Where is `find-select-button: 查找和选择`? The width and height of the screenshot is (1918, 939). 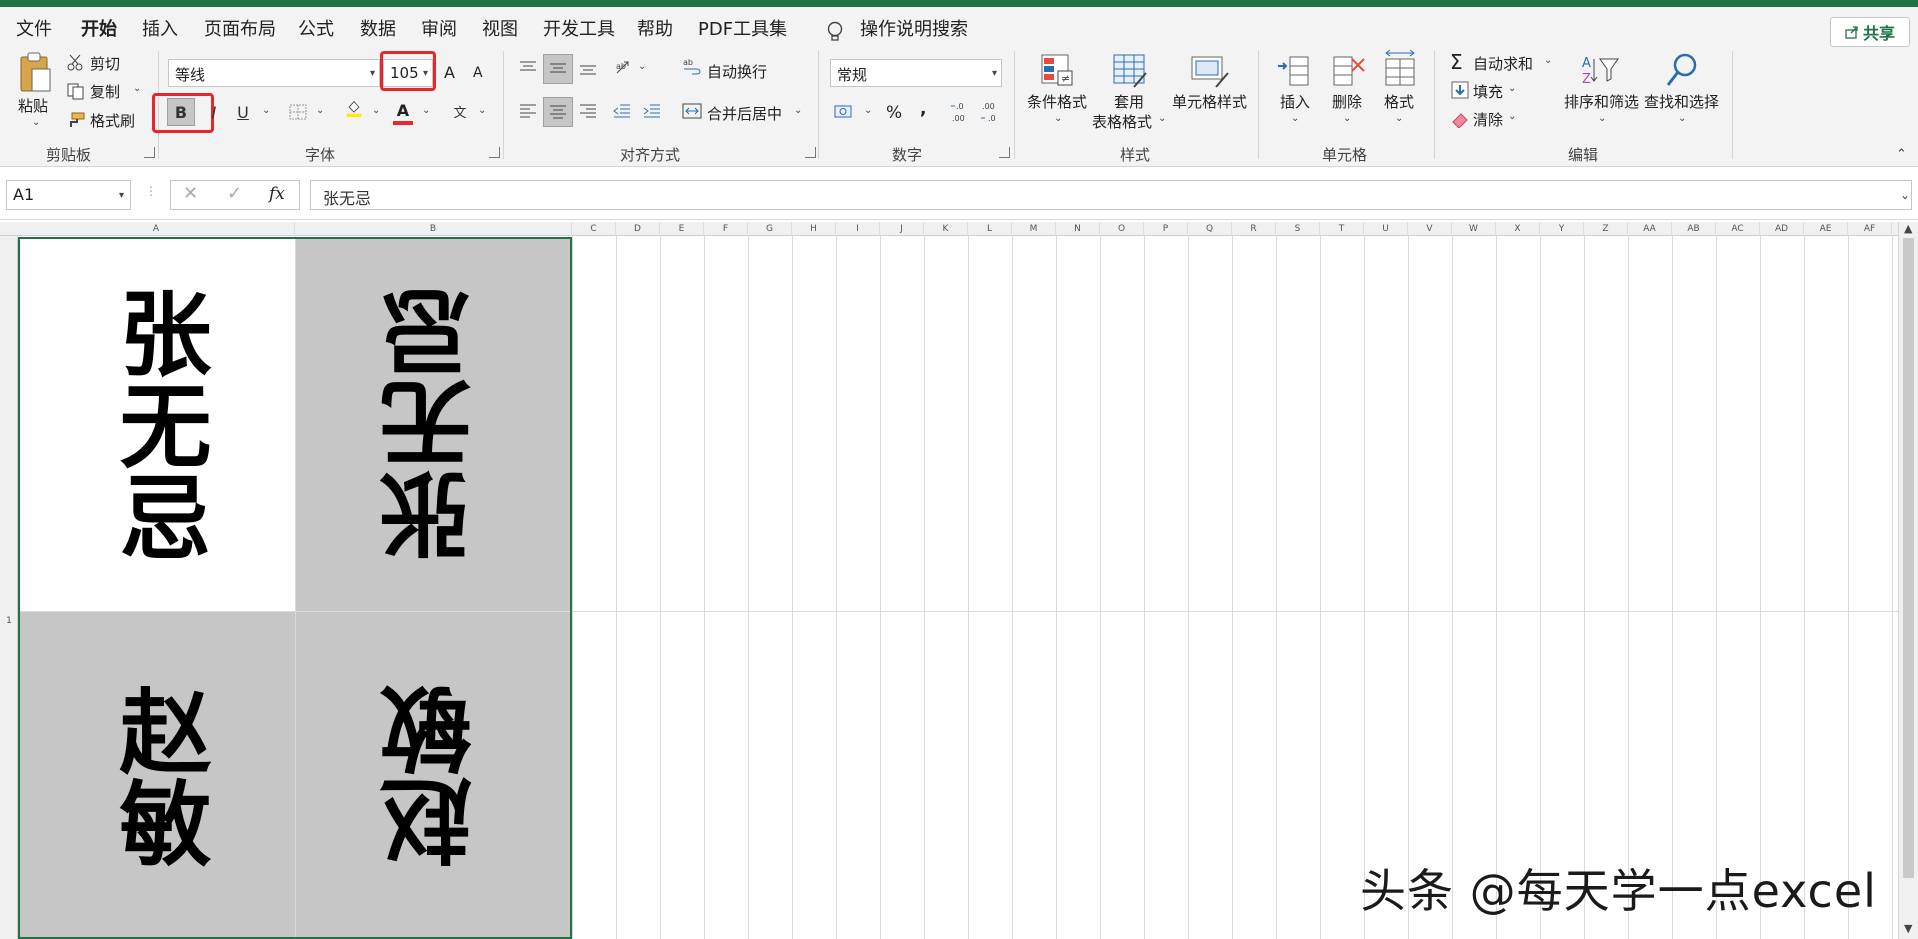 find-select-button: 查找和选择 is located at coordinates (1681, 101).